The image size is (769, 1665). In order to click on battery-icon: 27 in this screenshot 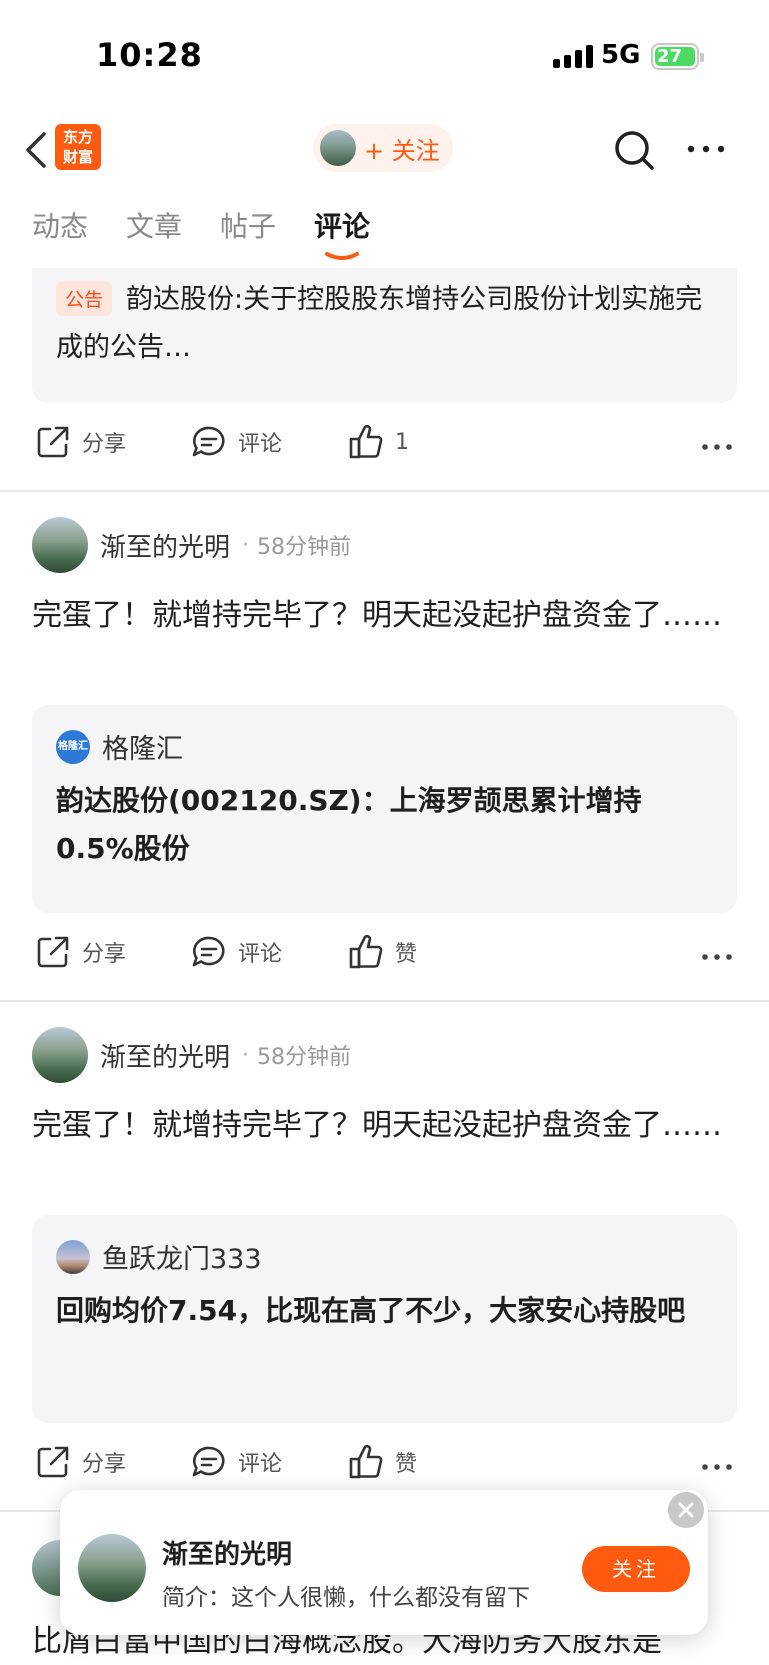, I will do `click(677, 56)`.